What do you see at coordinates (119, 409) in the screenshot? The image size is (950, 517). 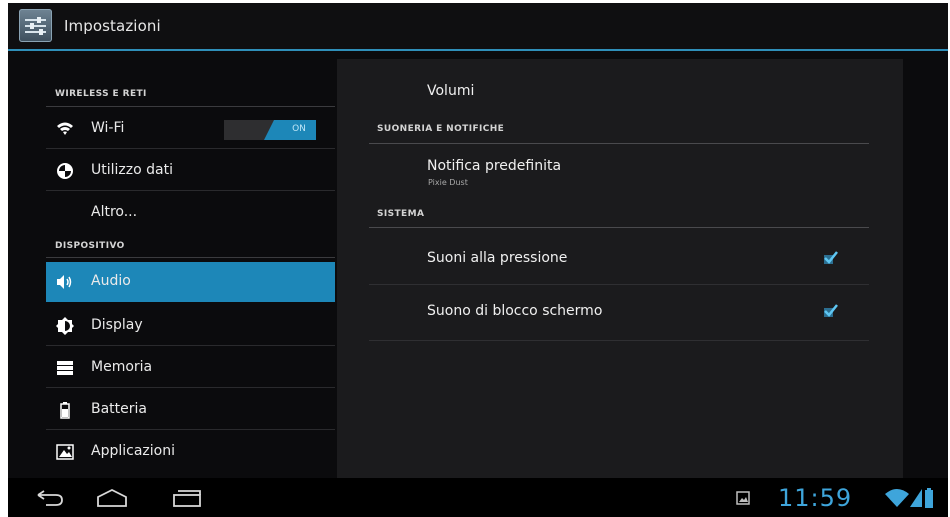 I see `sidebar-item-label: Batteria` at bounding box center [119, 409].